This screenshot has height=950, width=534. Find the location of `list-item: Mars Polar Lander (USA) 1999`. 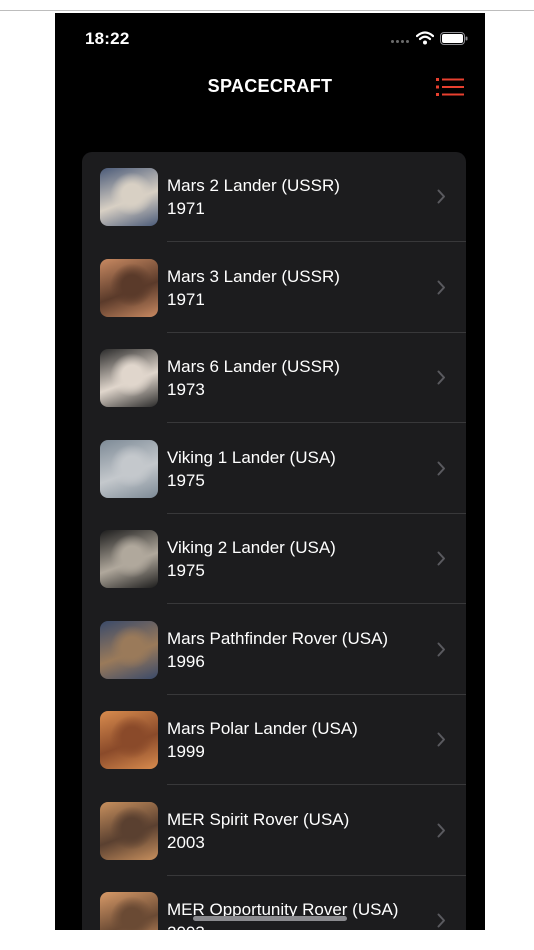

list-item: Mars Polar Lander (USA) 1999 is located at coordinates (274, 740).